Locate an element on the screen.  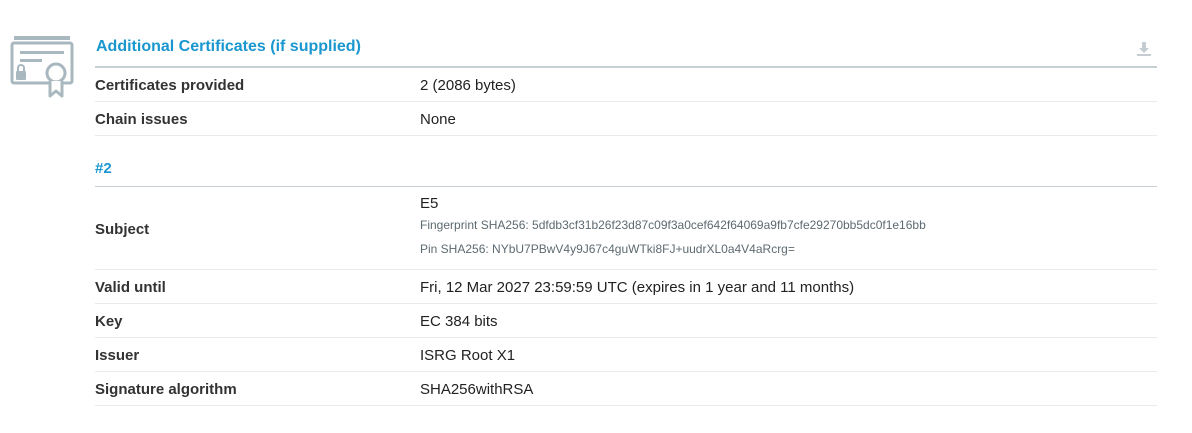
download-icon is located at coordinates (1144, 49).